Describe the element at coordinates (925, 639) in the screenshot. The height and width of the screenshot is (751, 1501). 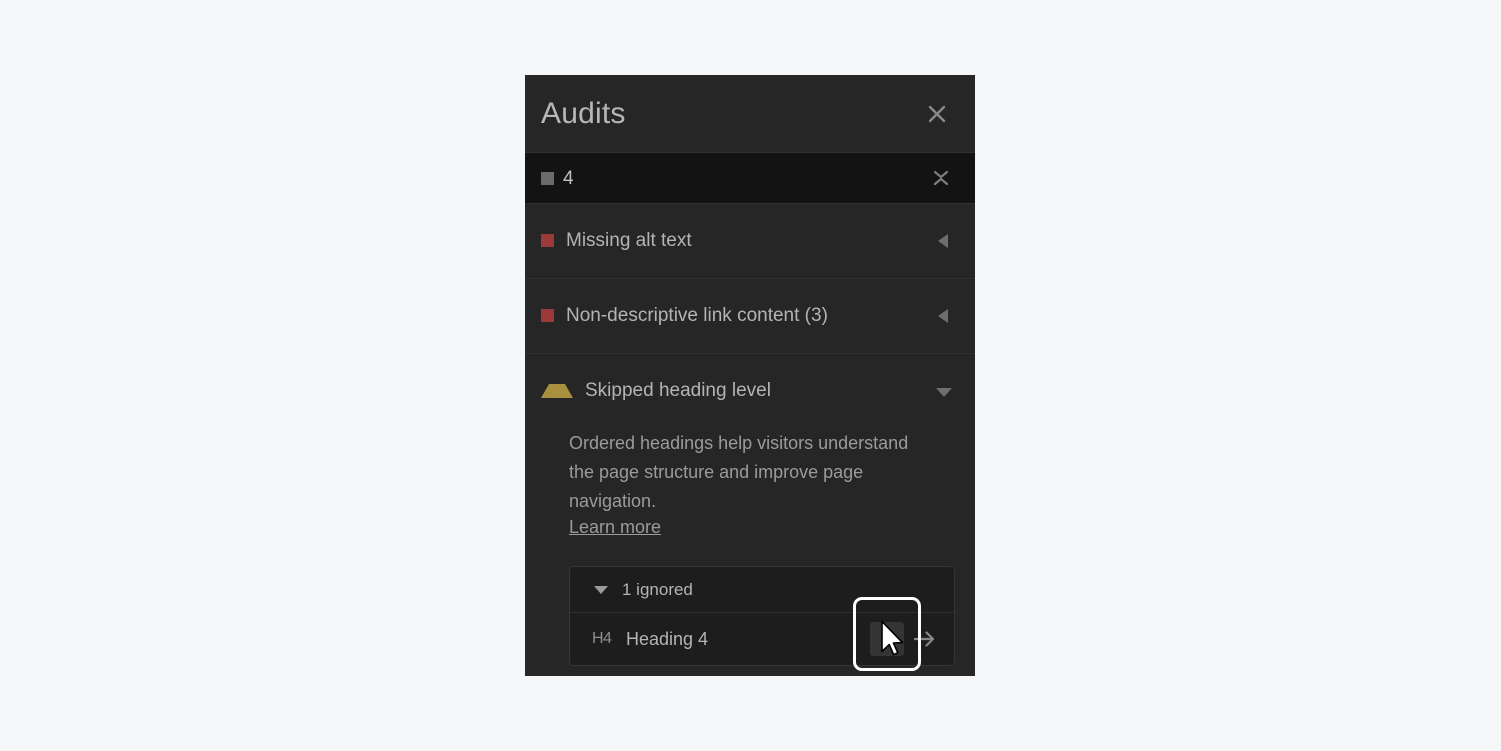
I see `arrow-right-icon` at that location.